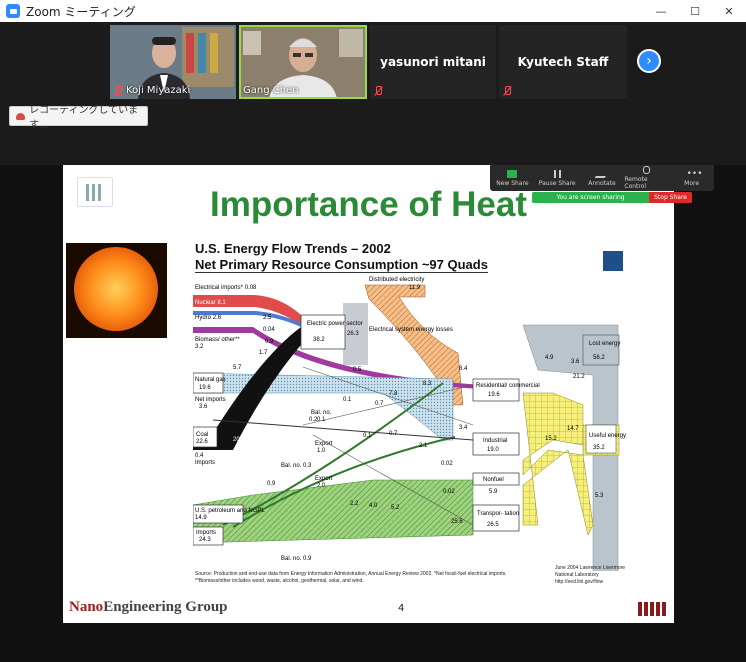 Image resolution: width=746 pixels, height=662 pixels. I want to click on value-industrial: 19.0, so click(493, 450).